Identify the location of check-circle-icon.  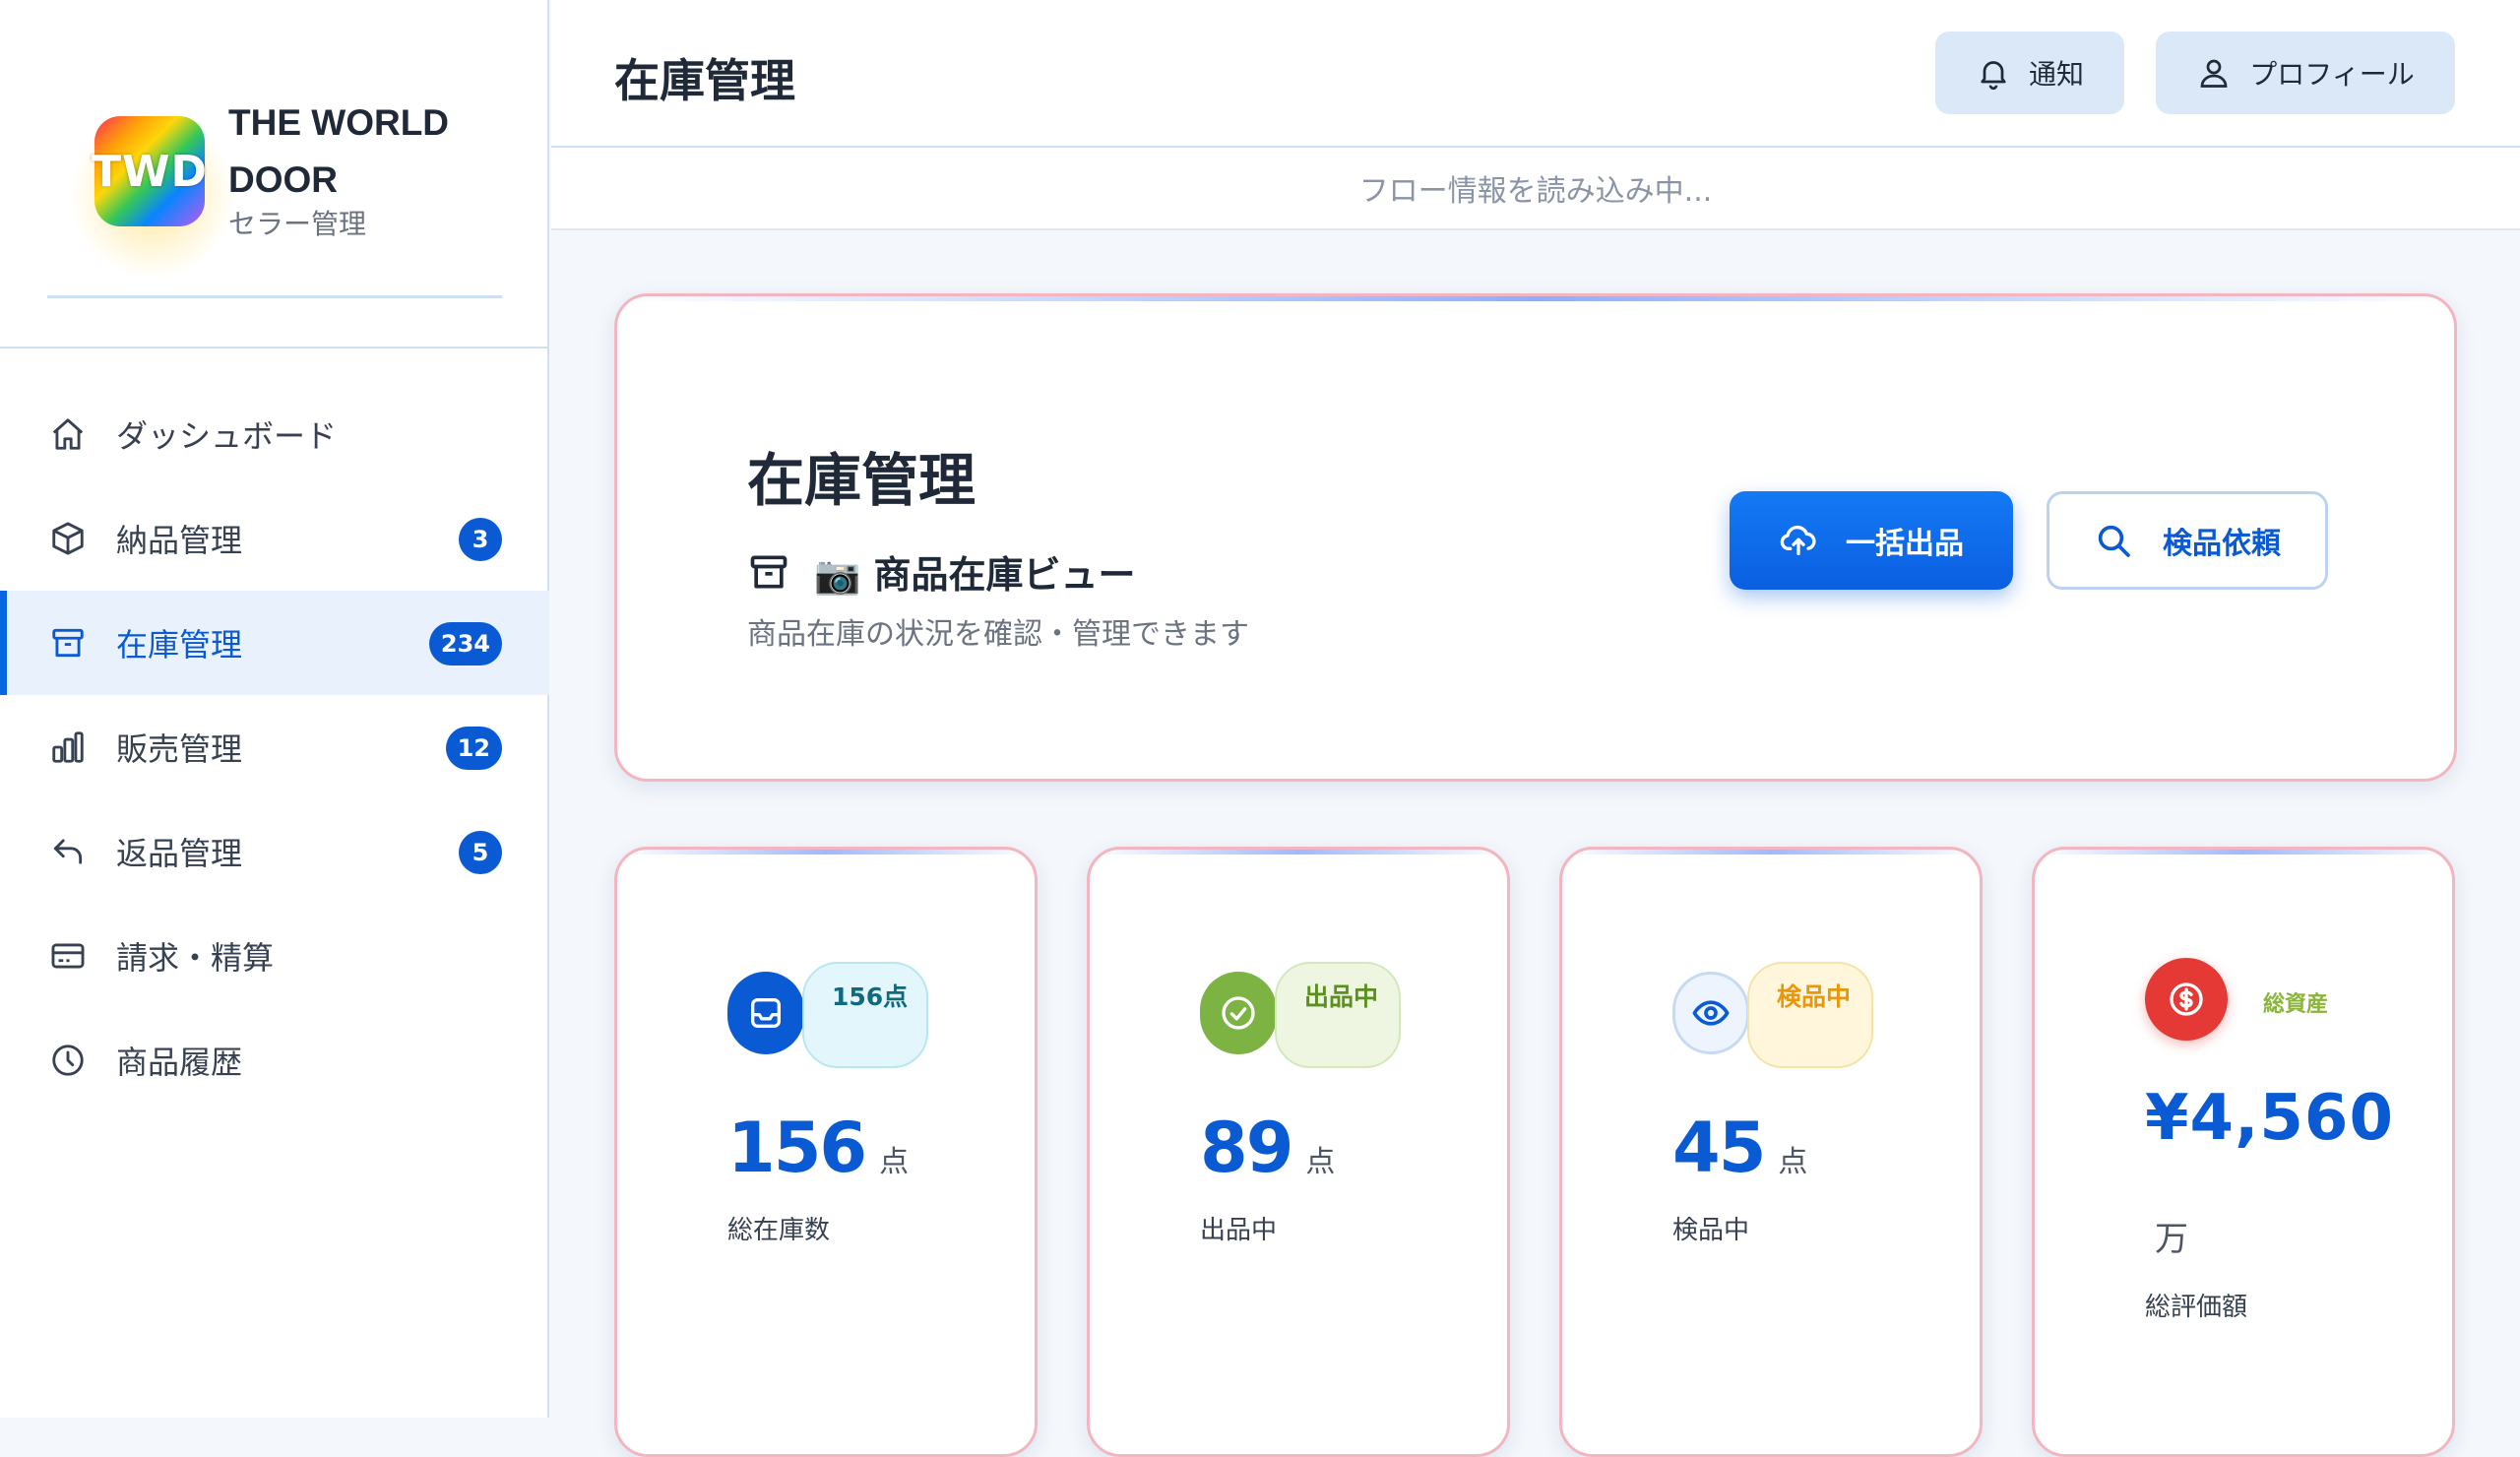
(1238, 1013).